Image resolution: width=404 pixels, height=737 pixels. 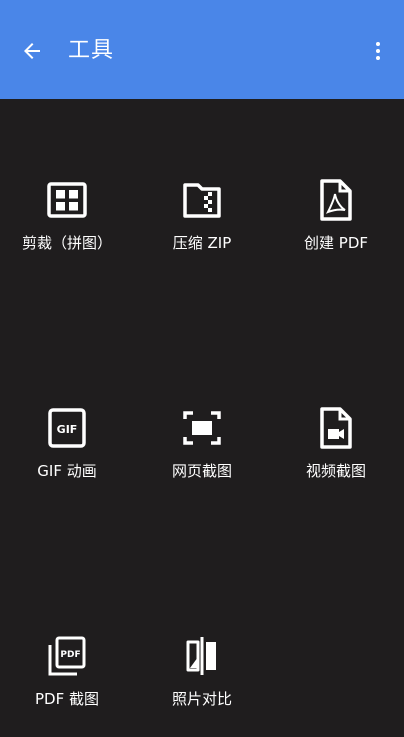 I want to click on tool-video-screenshot: 视频截图, so click(x=336, y=454).